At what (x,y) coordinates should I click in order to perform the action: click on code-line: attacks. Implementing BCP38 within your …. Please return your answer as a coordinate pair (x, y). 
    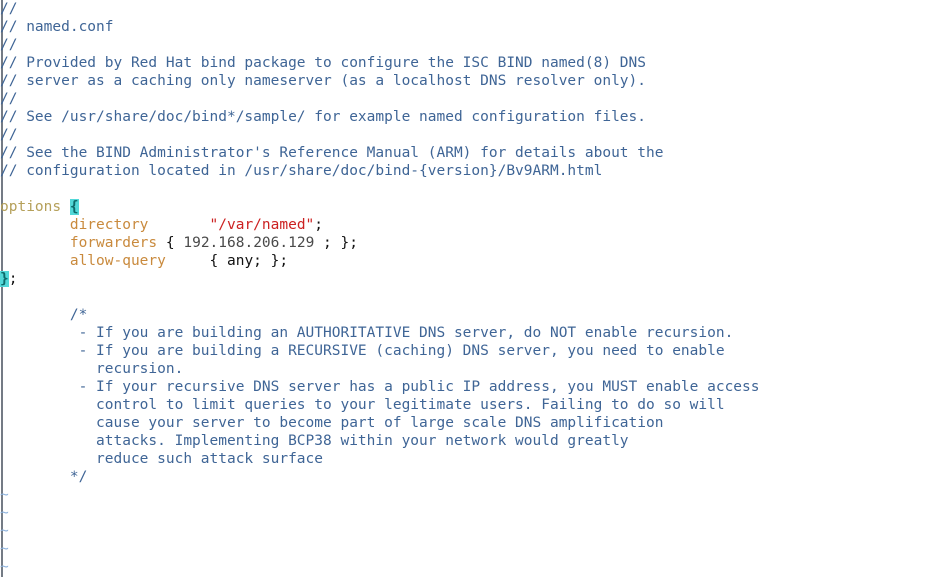
    Looking at the image, I should click on (464, 441).